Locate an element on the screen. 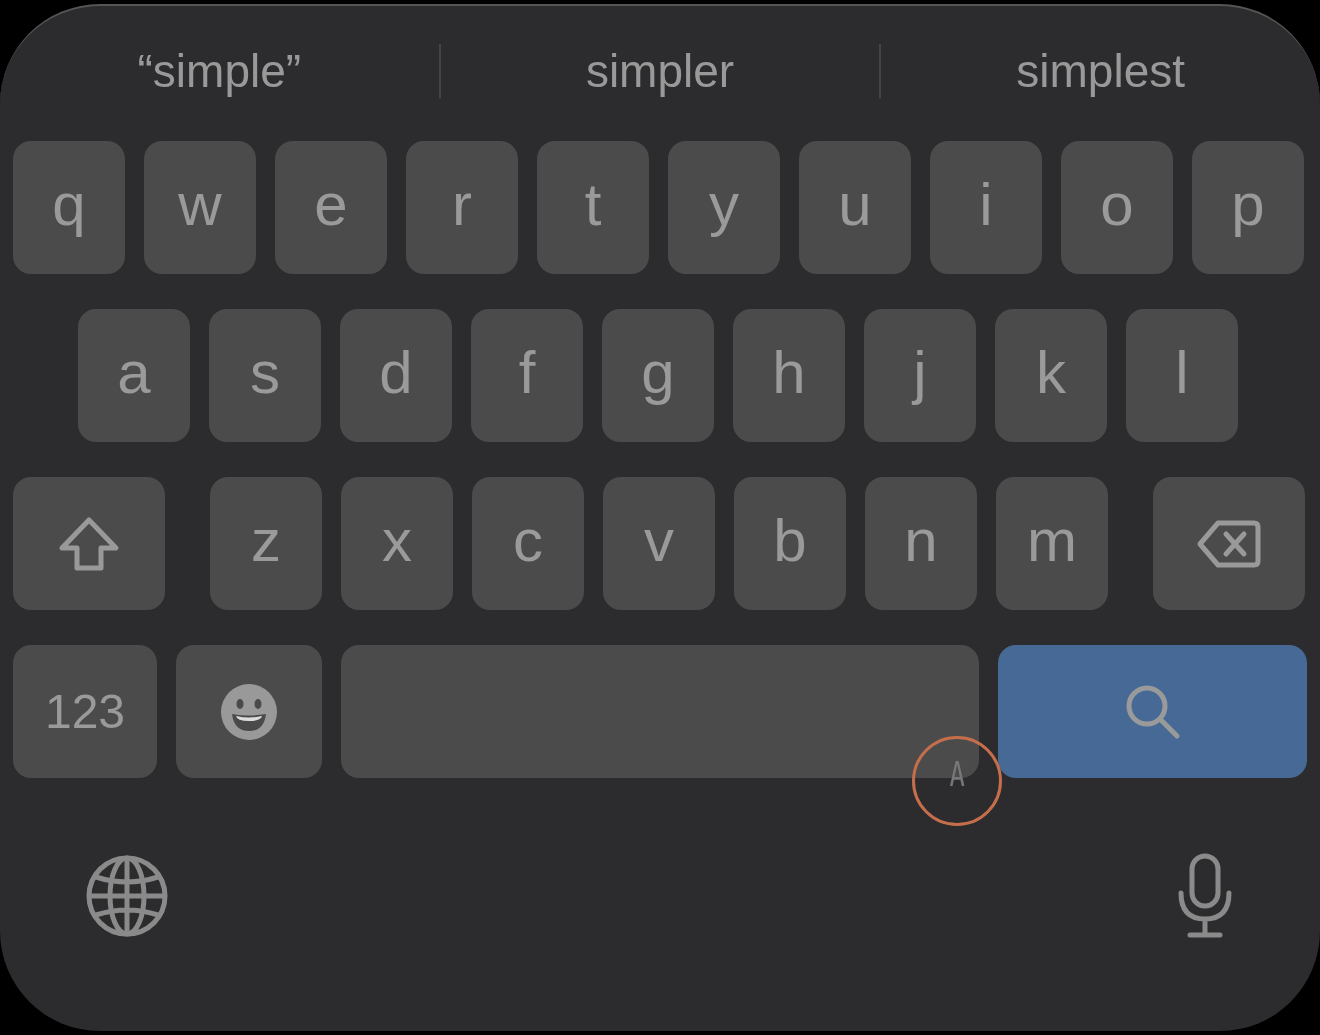 The height and width of the screenshot is (1035, 1320). search-icon is located at coordinates (1152, 711).